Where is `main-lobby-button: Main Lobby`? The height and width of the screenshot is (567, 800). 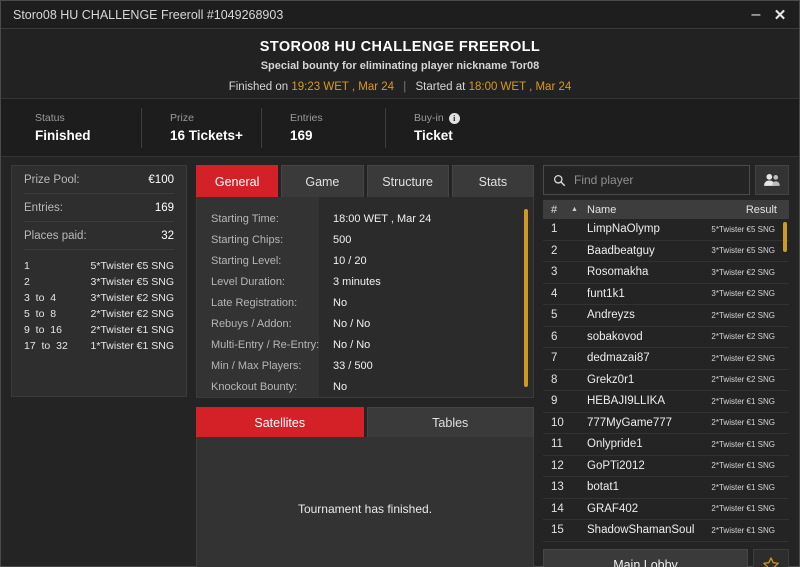 main-lobby-button: Main Lobby is located at coordinates (645, 557).